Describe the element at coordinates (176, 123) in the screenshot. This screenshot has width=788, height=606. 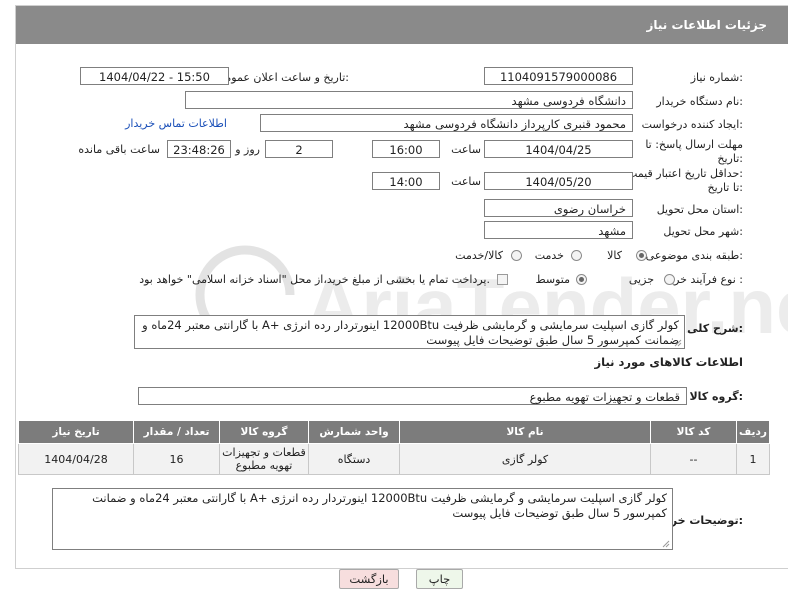
I see `buyer-contact-link: اطلاعات تماس خریدار` at that location.